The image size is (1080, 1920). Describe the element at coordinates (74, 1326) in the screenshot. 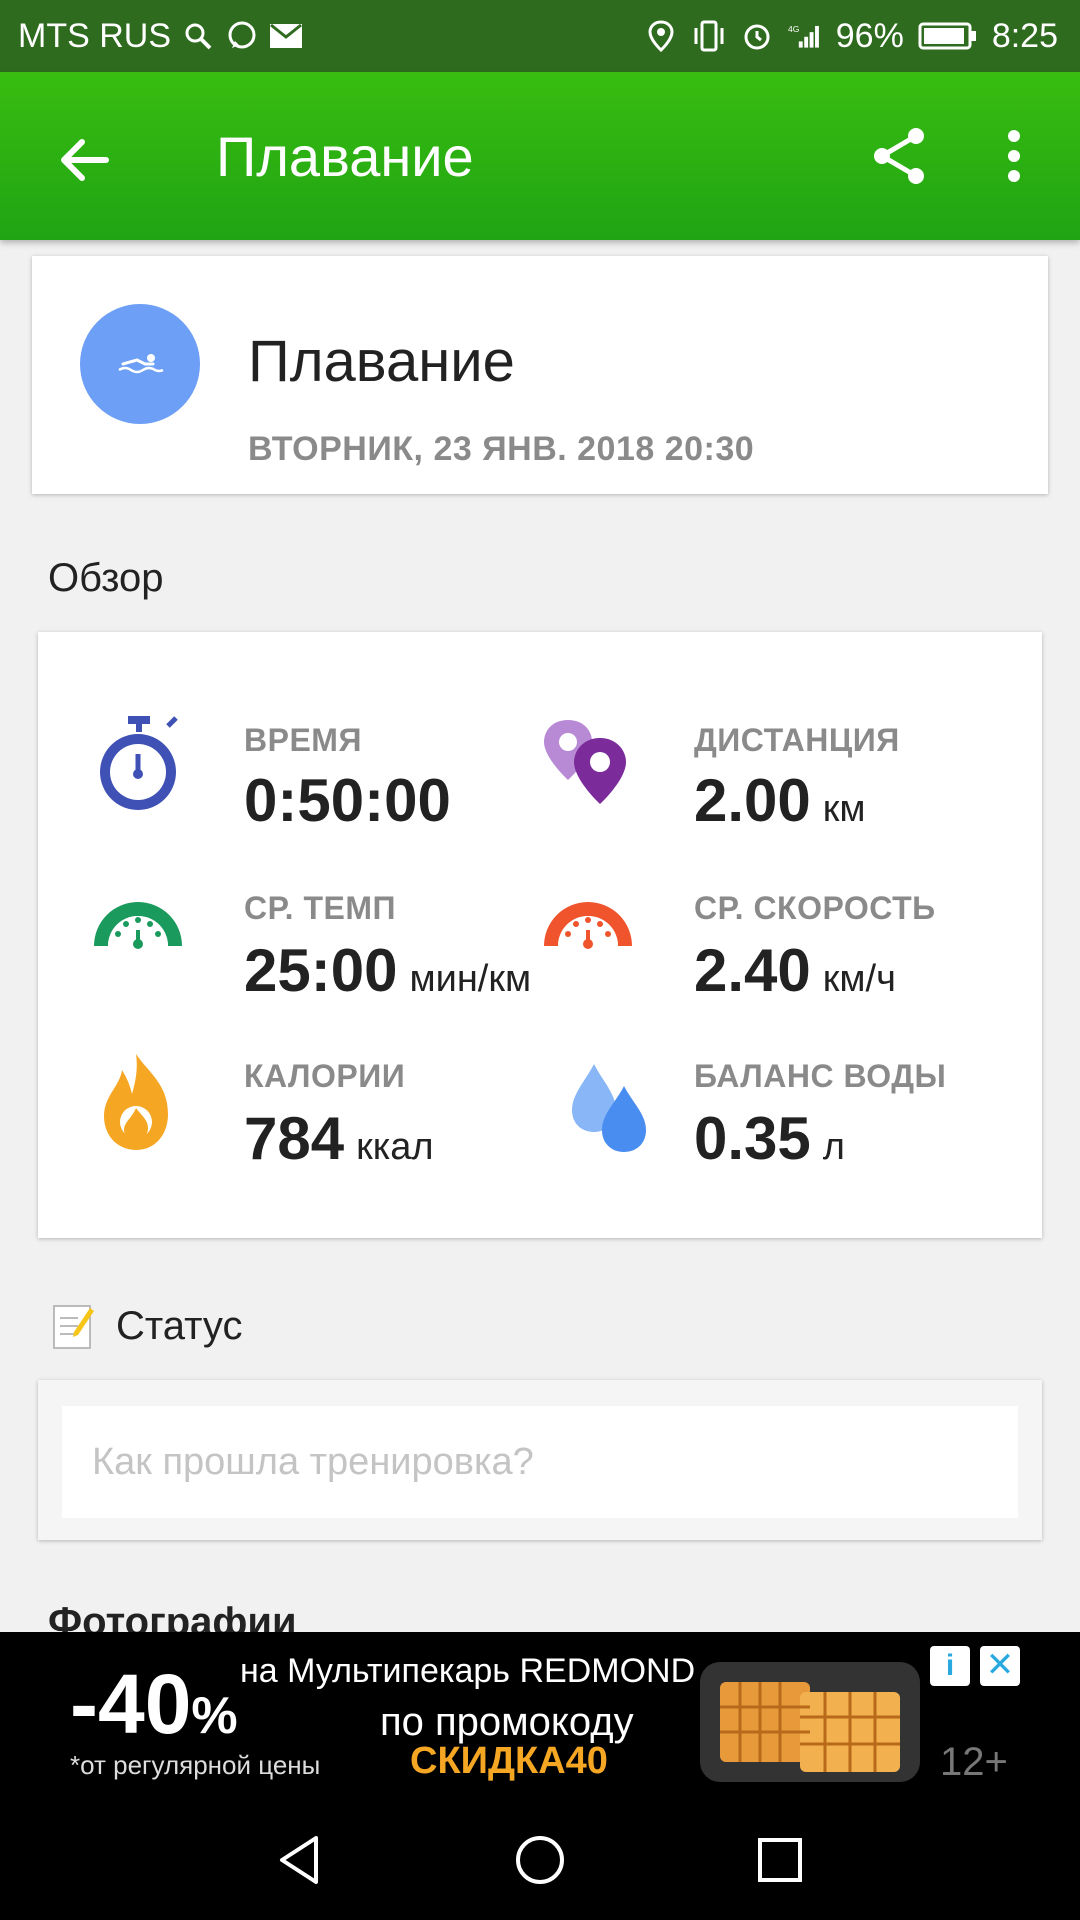

I see `note-pencil-icon` at that location.